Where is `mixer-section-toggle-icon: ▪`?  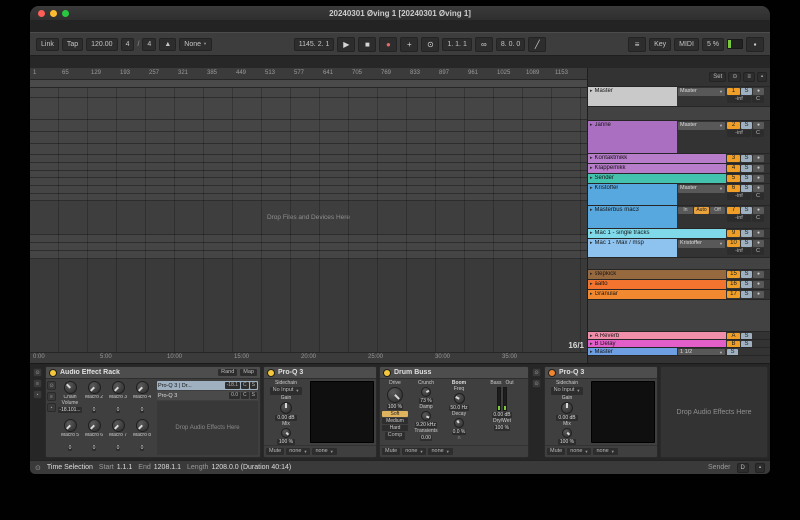 mixer-section-toggle-icon: ▪ is located at coordinates (761, 77).